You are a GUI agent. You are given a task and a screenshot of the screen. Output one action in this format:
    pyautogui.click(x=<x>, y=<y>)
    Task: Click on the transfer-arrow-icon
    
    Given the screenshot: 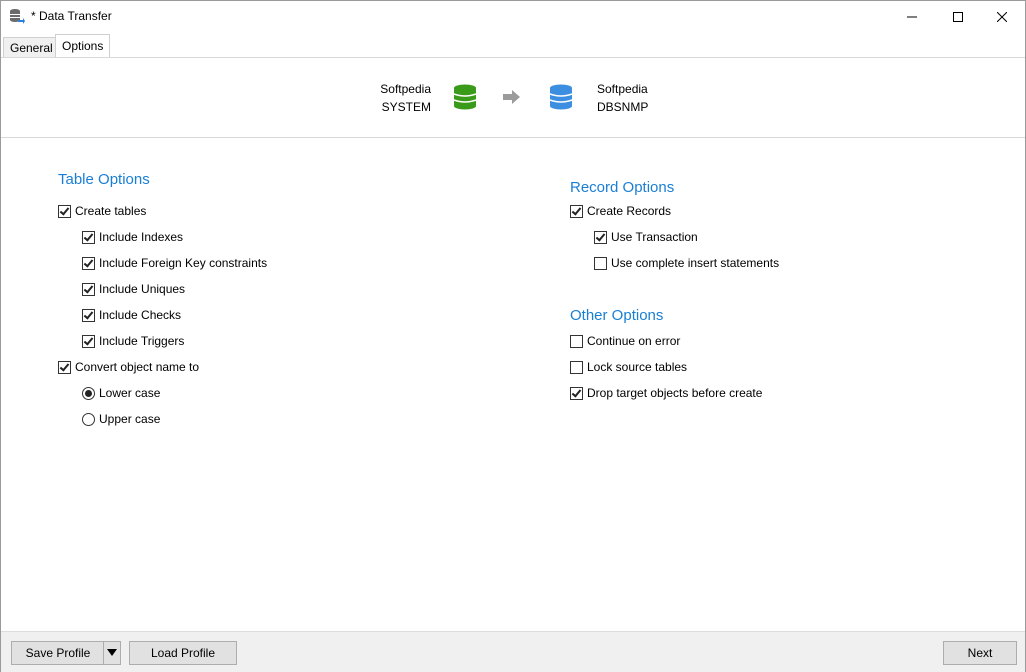 What is the action you would take?
    pyautogui.click(x=512, y=98)
    